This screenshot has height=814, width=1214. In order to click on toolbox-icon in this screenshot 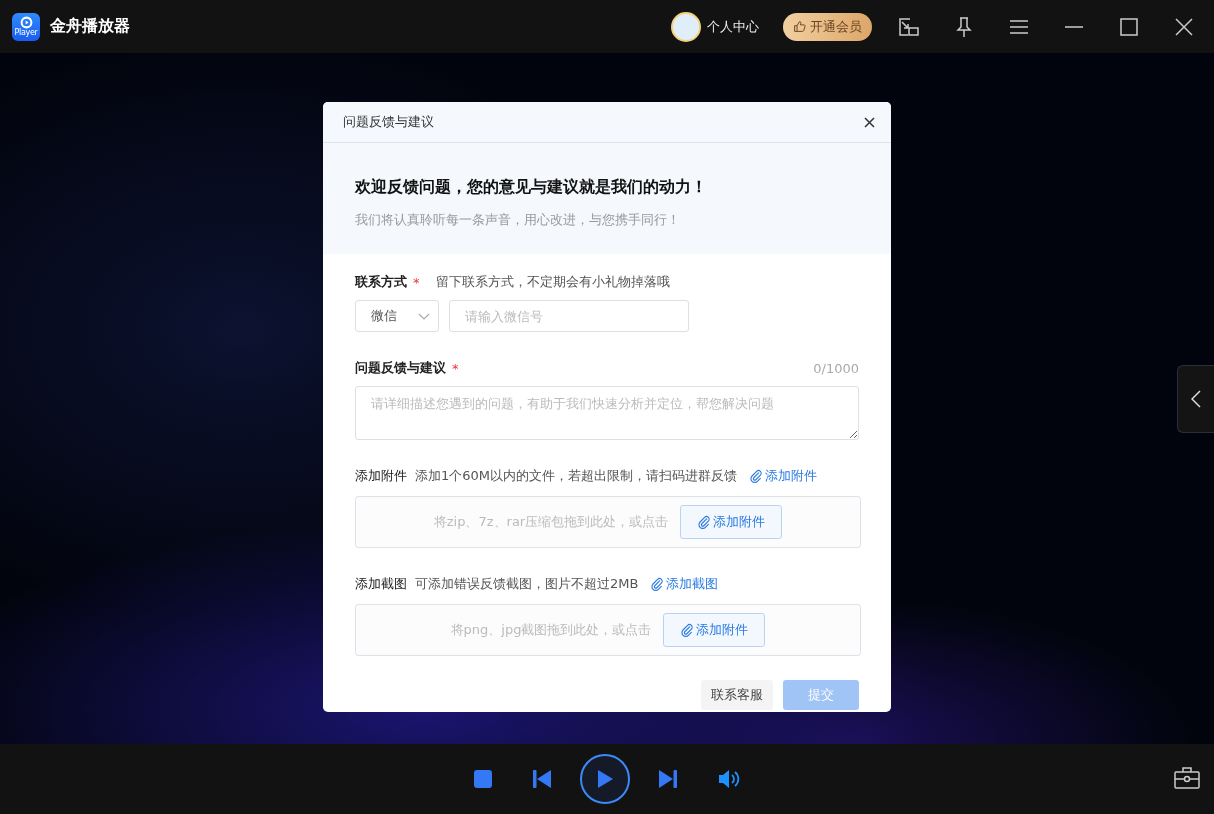, I will do `click(1187, 778)`.